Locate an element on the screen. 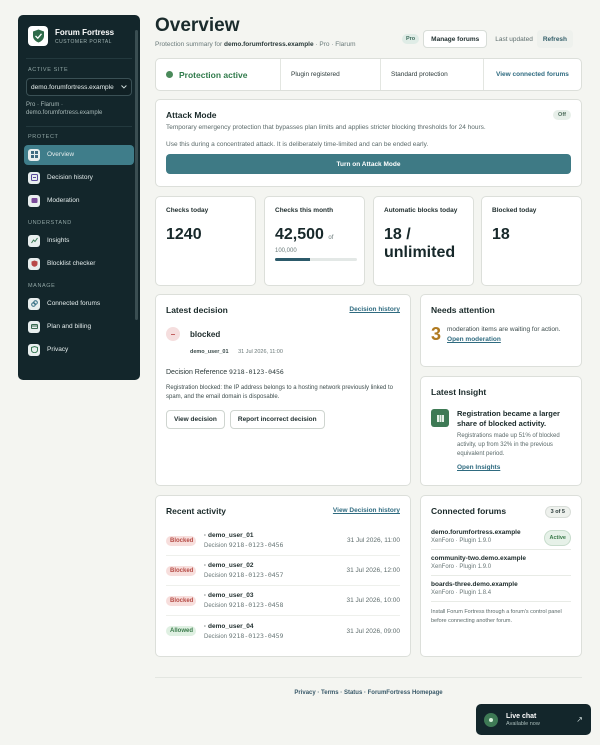 The width and height of the screenshot is (600, 745). live-chat-widget: Live chat Available now ↗ is located at coordinates (533, 719).